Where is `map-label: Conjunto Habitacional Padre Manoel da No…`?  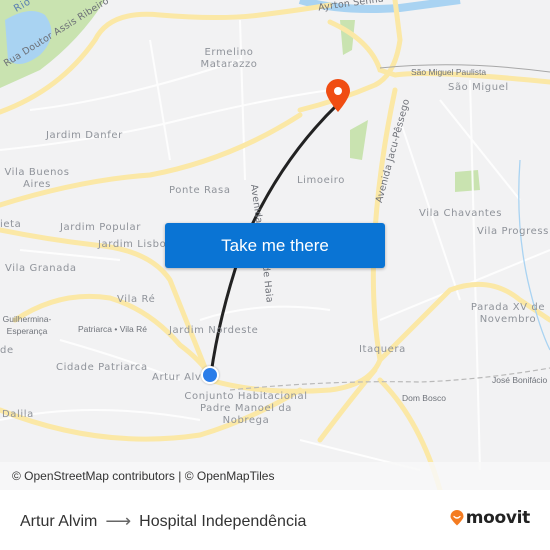
map-label: Conjunto Habitacional Padre Manoel da No… is located at coordinates (246, 408).